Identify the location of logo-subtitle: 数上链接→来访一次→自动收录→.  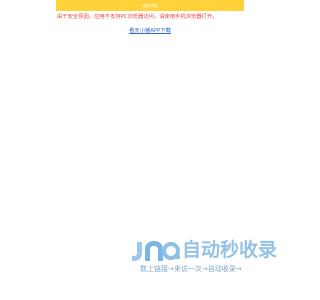
(191, 269).